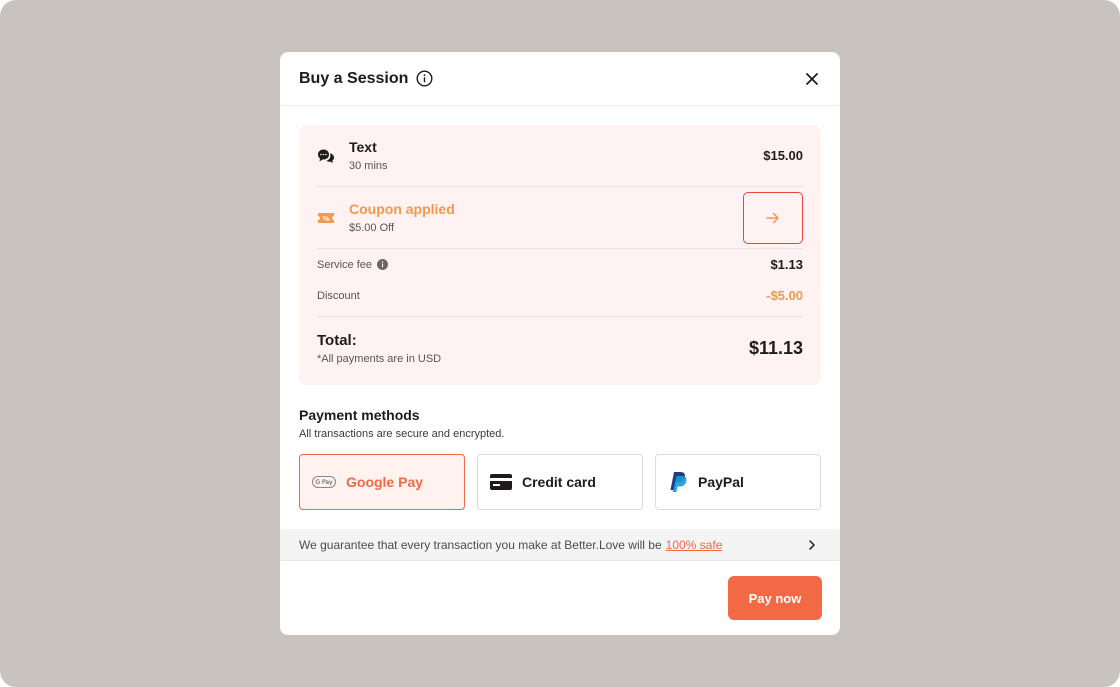 This screenshot has width=1120, height=687. I want to click on total-value: $11.13, so click(775, 348).